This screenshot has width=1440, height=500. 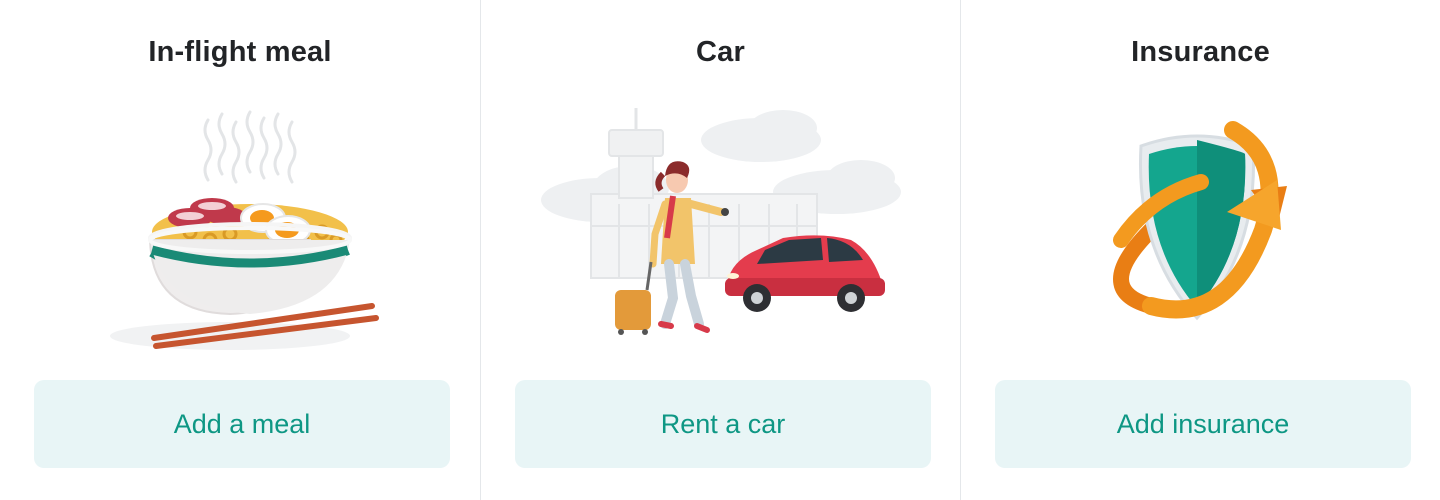 What do you see at coordinates (721, 230) in the screenshot?
I see `car-rental-scene-icon` at bounding box center [721, 230].